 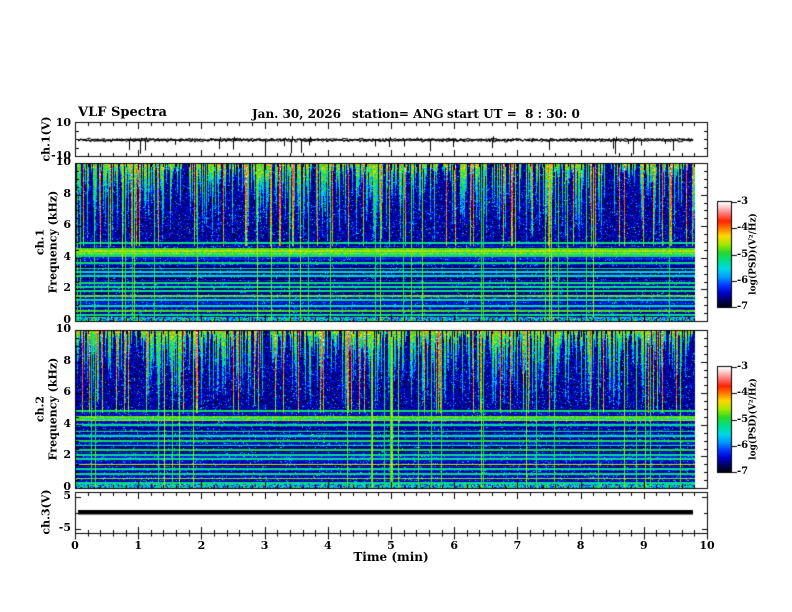 What do you see at coordinates (67, 193) in the screenshot?
I see `ch1-spec-ytick-label: 8` at bounding box center [67, 193].